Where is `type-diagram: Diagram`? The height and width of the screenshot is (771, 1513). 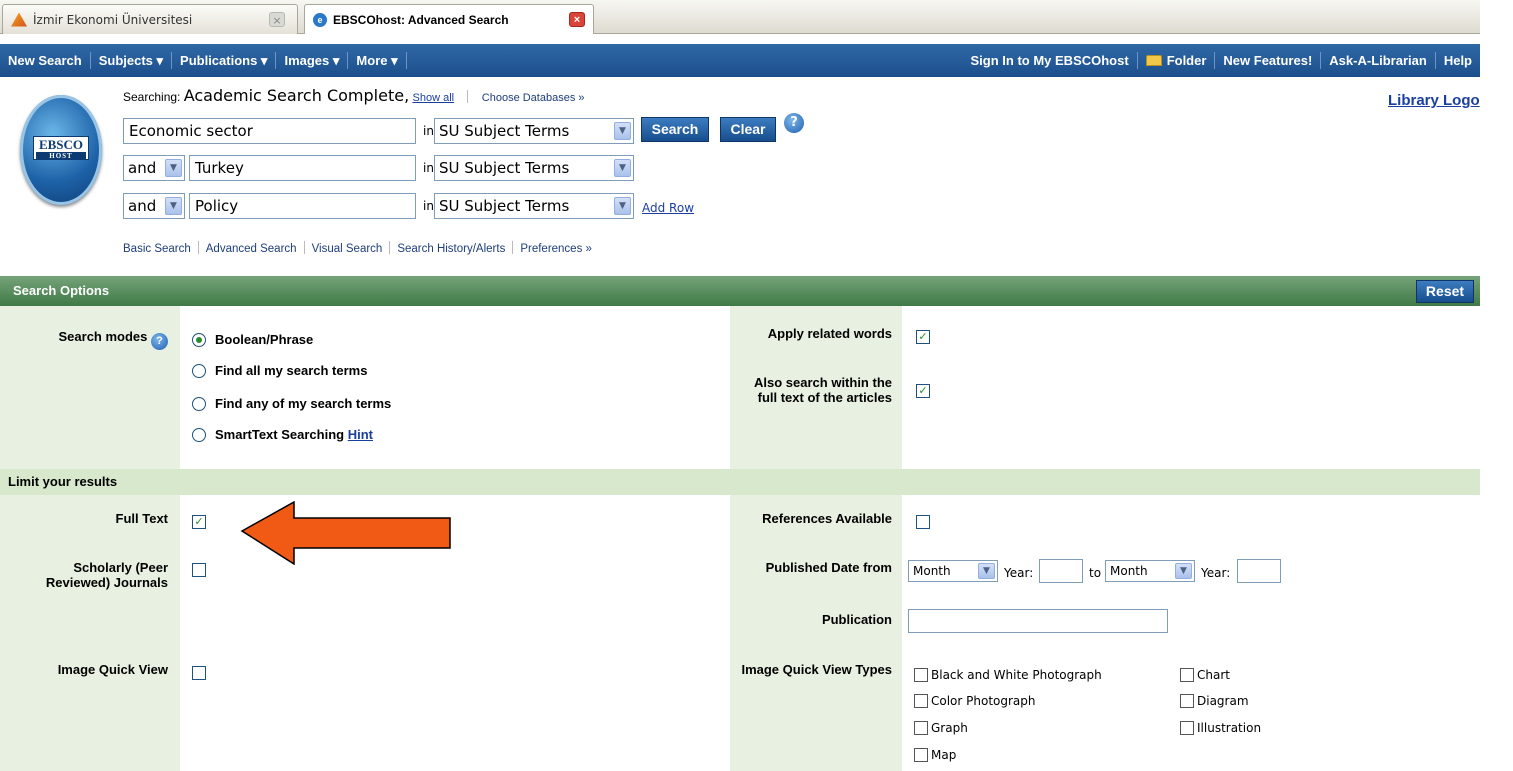
type-diagram: Diagram is located at coordinates (1214, 701).